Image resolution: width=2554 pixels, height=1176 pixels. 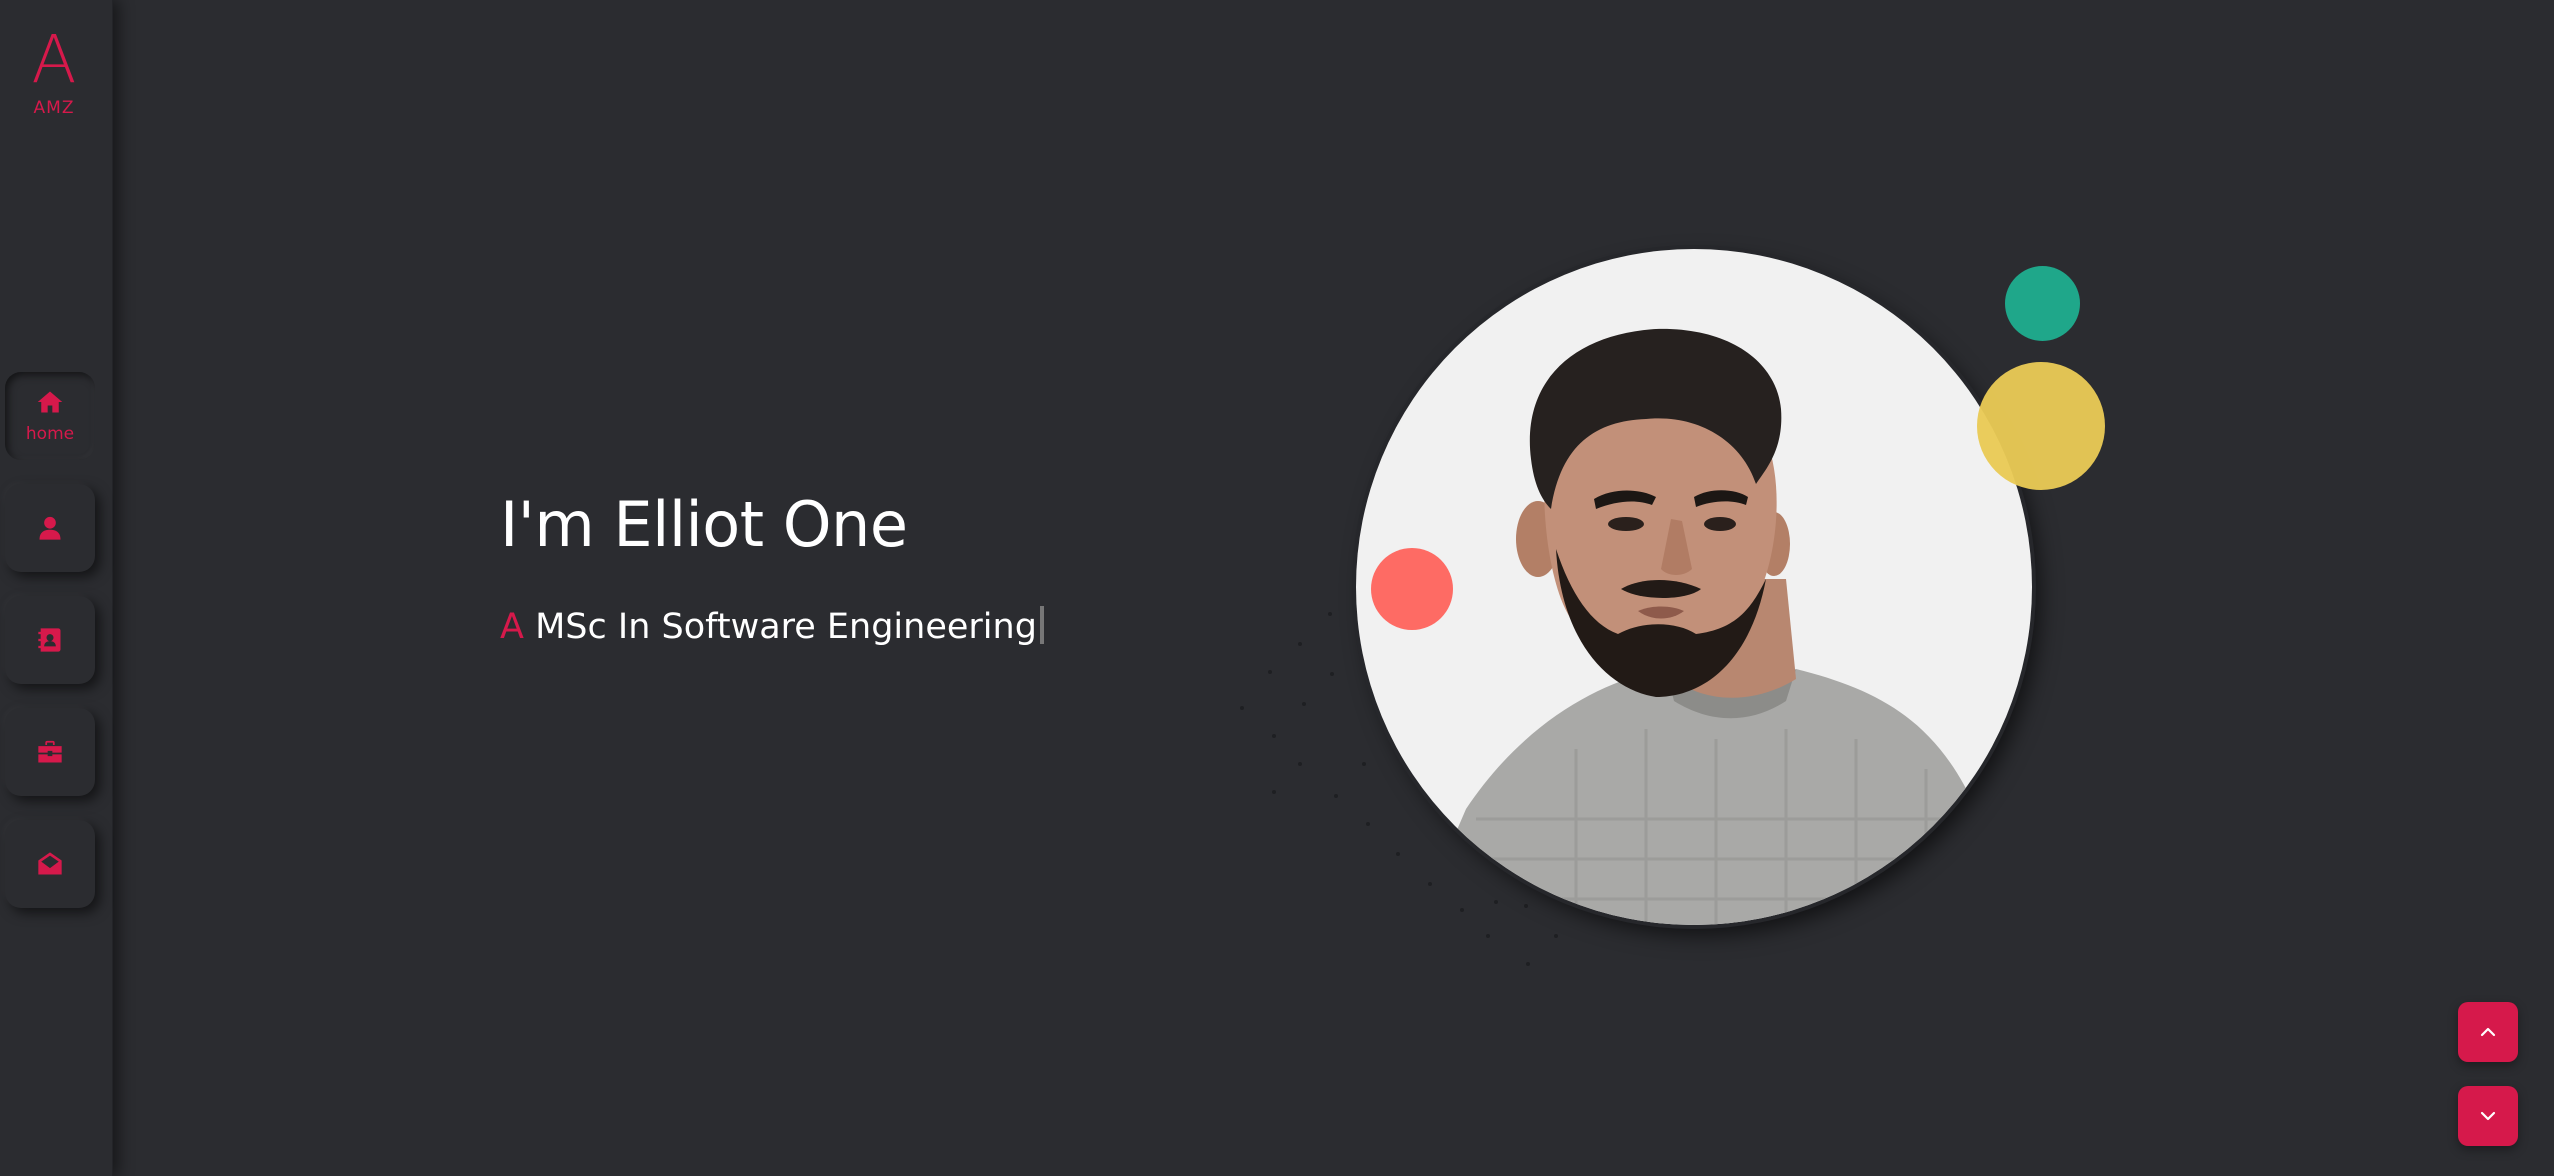 I want to click on nav-portfolio-button, so click(x=50, y=752).